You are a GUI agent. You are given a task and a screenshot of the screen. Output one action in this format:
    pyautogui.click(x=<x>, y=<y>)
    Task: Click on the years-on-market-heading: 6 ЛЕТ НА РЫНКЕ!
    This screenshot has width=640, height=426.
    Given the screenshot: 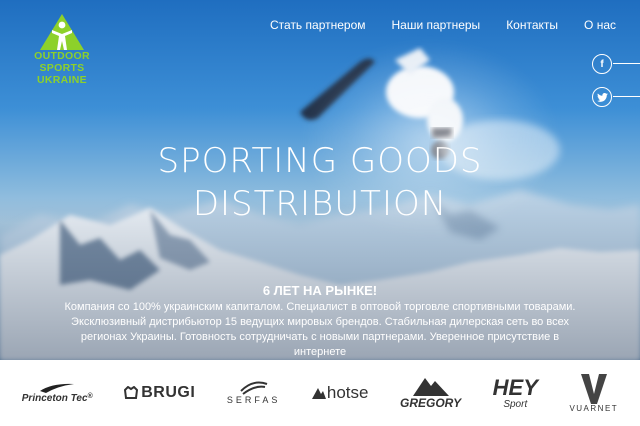 What is the action you would take?
    pyautogui.click(x=320, y=290)
    